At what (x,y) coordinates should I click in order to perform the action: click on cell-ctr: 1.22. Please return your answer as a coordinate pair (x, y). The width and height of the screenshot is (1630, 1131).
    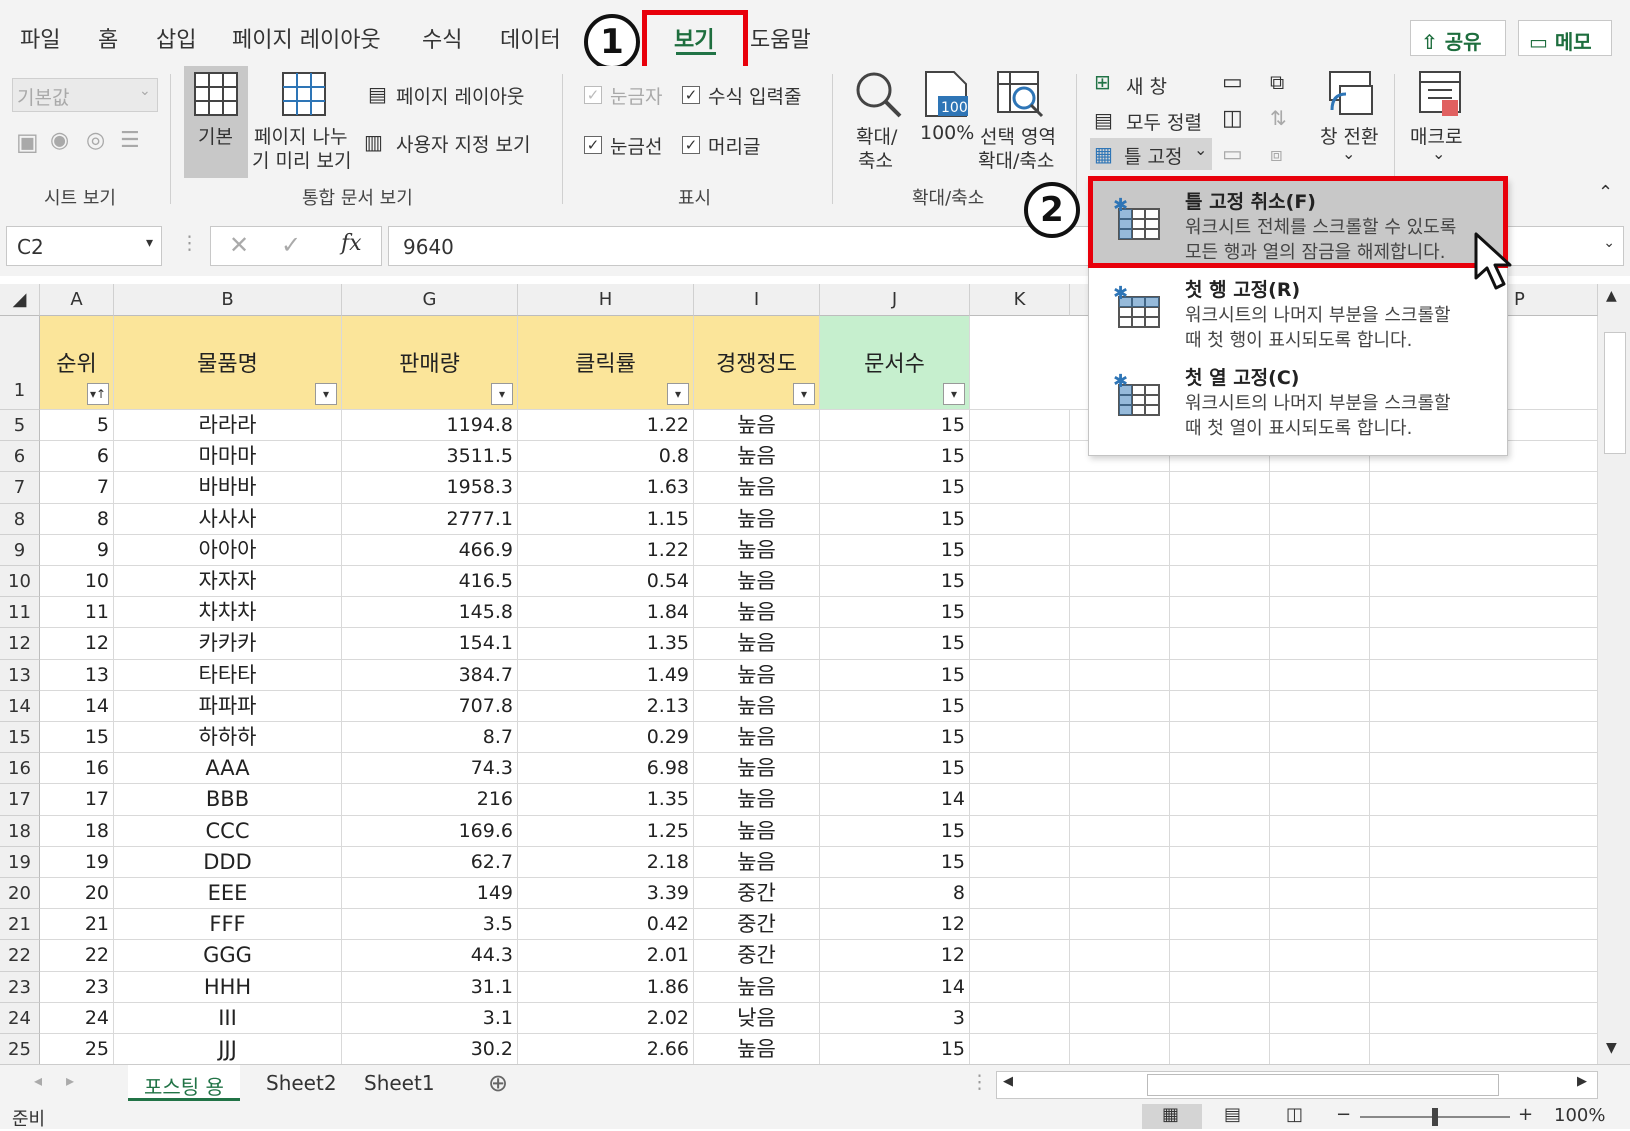
    Looking at the image, I should click on (606, 550).